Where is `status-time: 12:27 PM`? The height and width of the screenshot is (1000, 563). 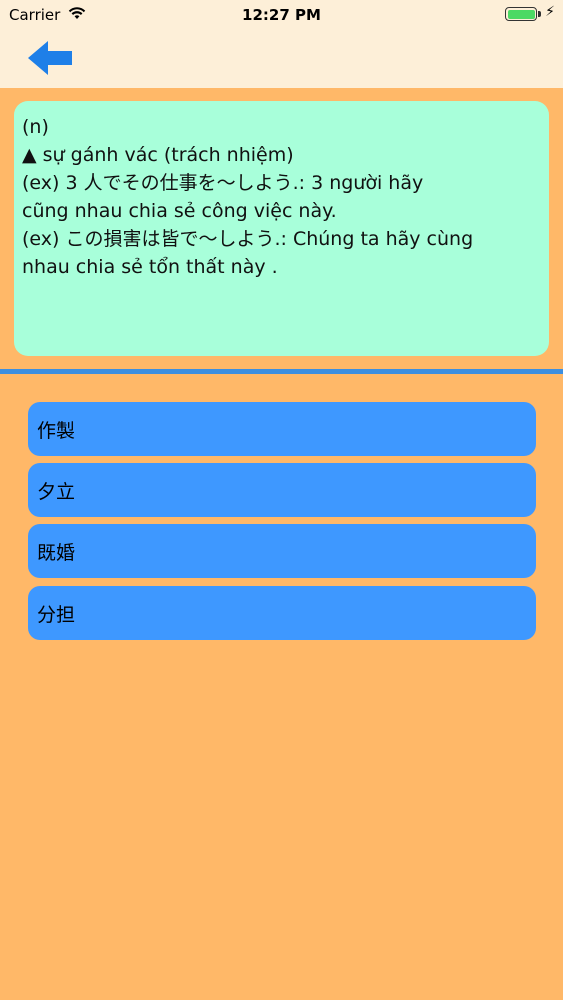
status-time: 12:27 PM is located at coordinates (281, 15).